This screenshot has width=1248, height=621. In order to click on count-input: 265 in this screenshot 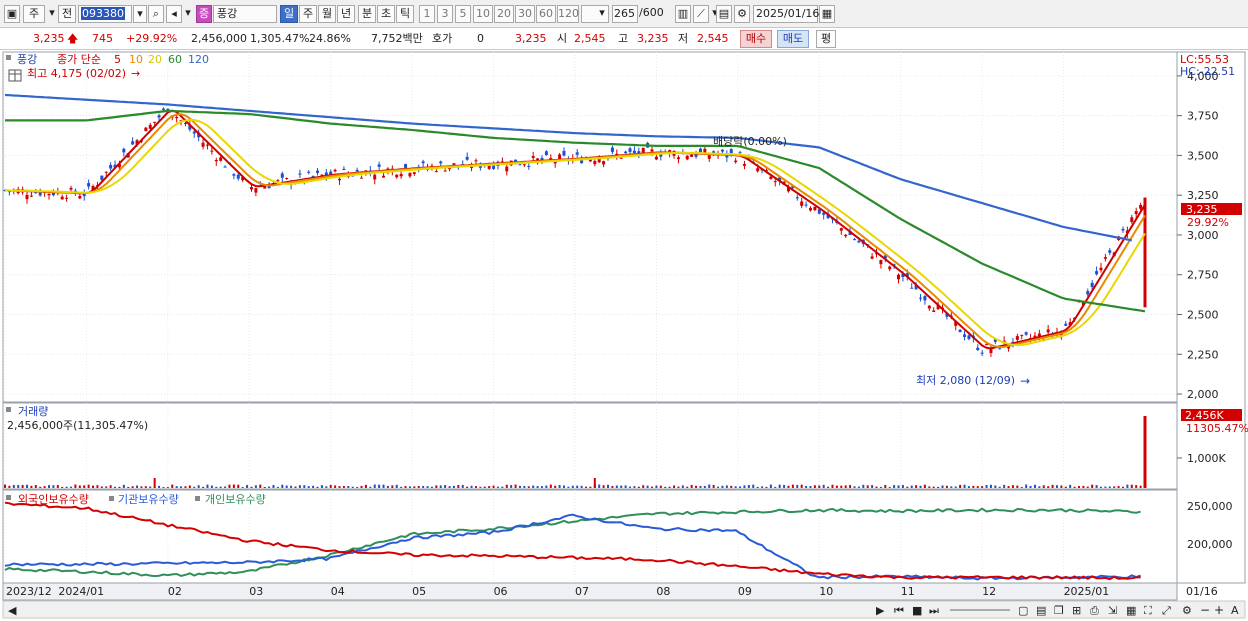, I will do `click(625, 14)`.